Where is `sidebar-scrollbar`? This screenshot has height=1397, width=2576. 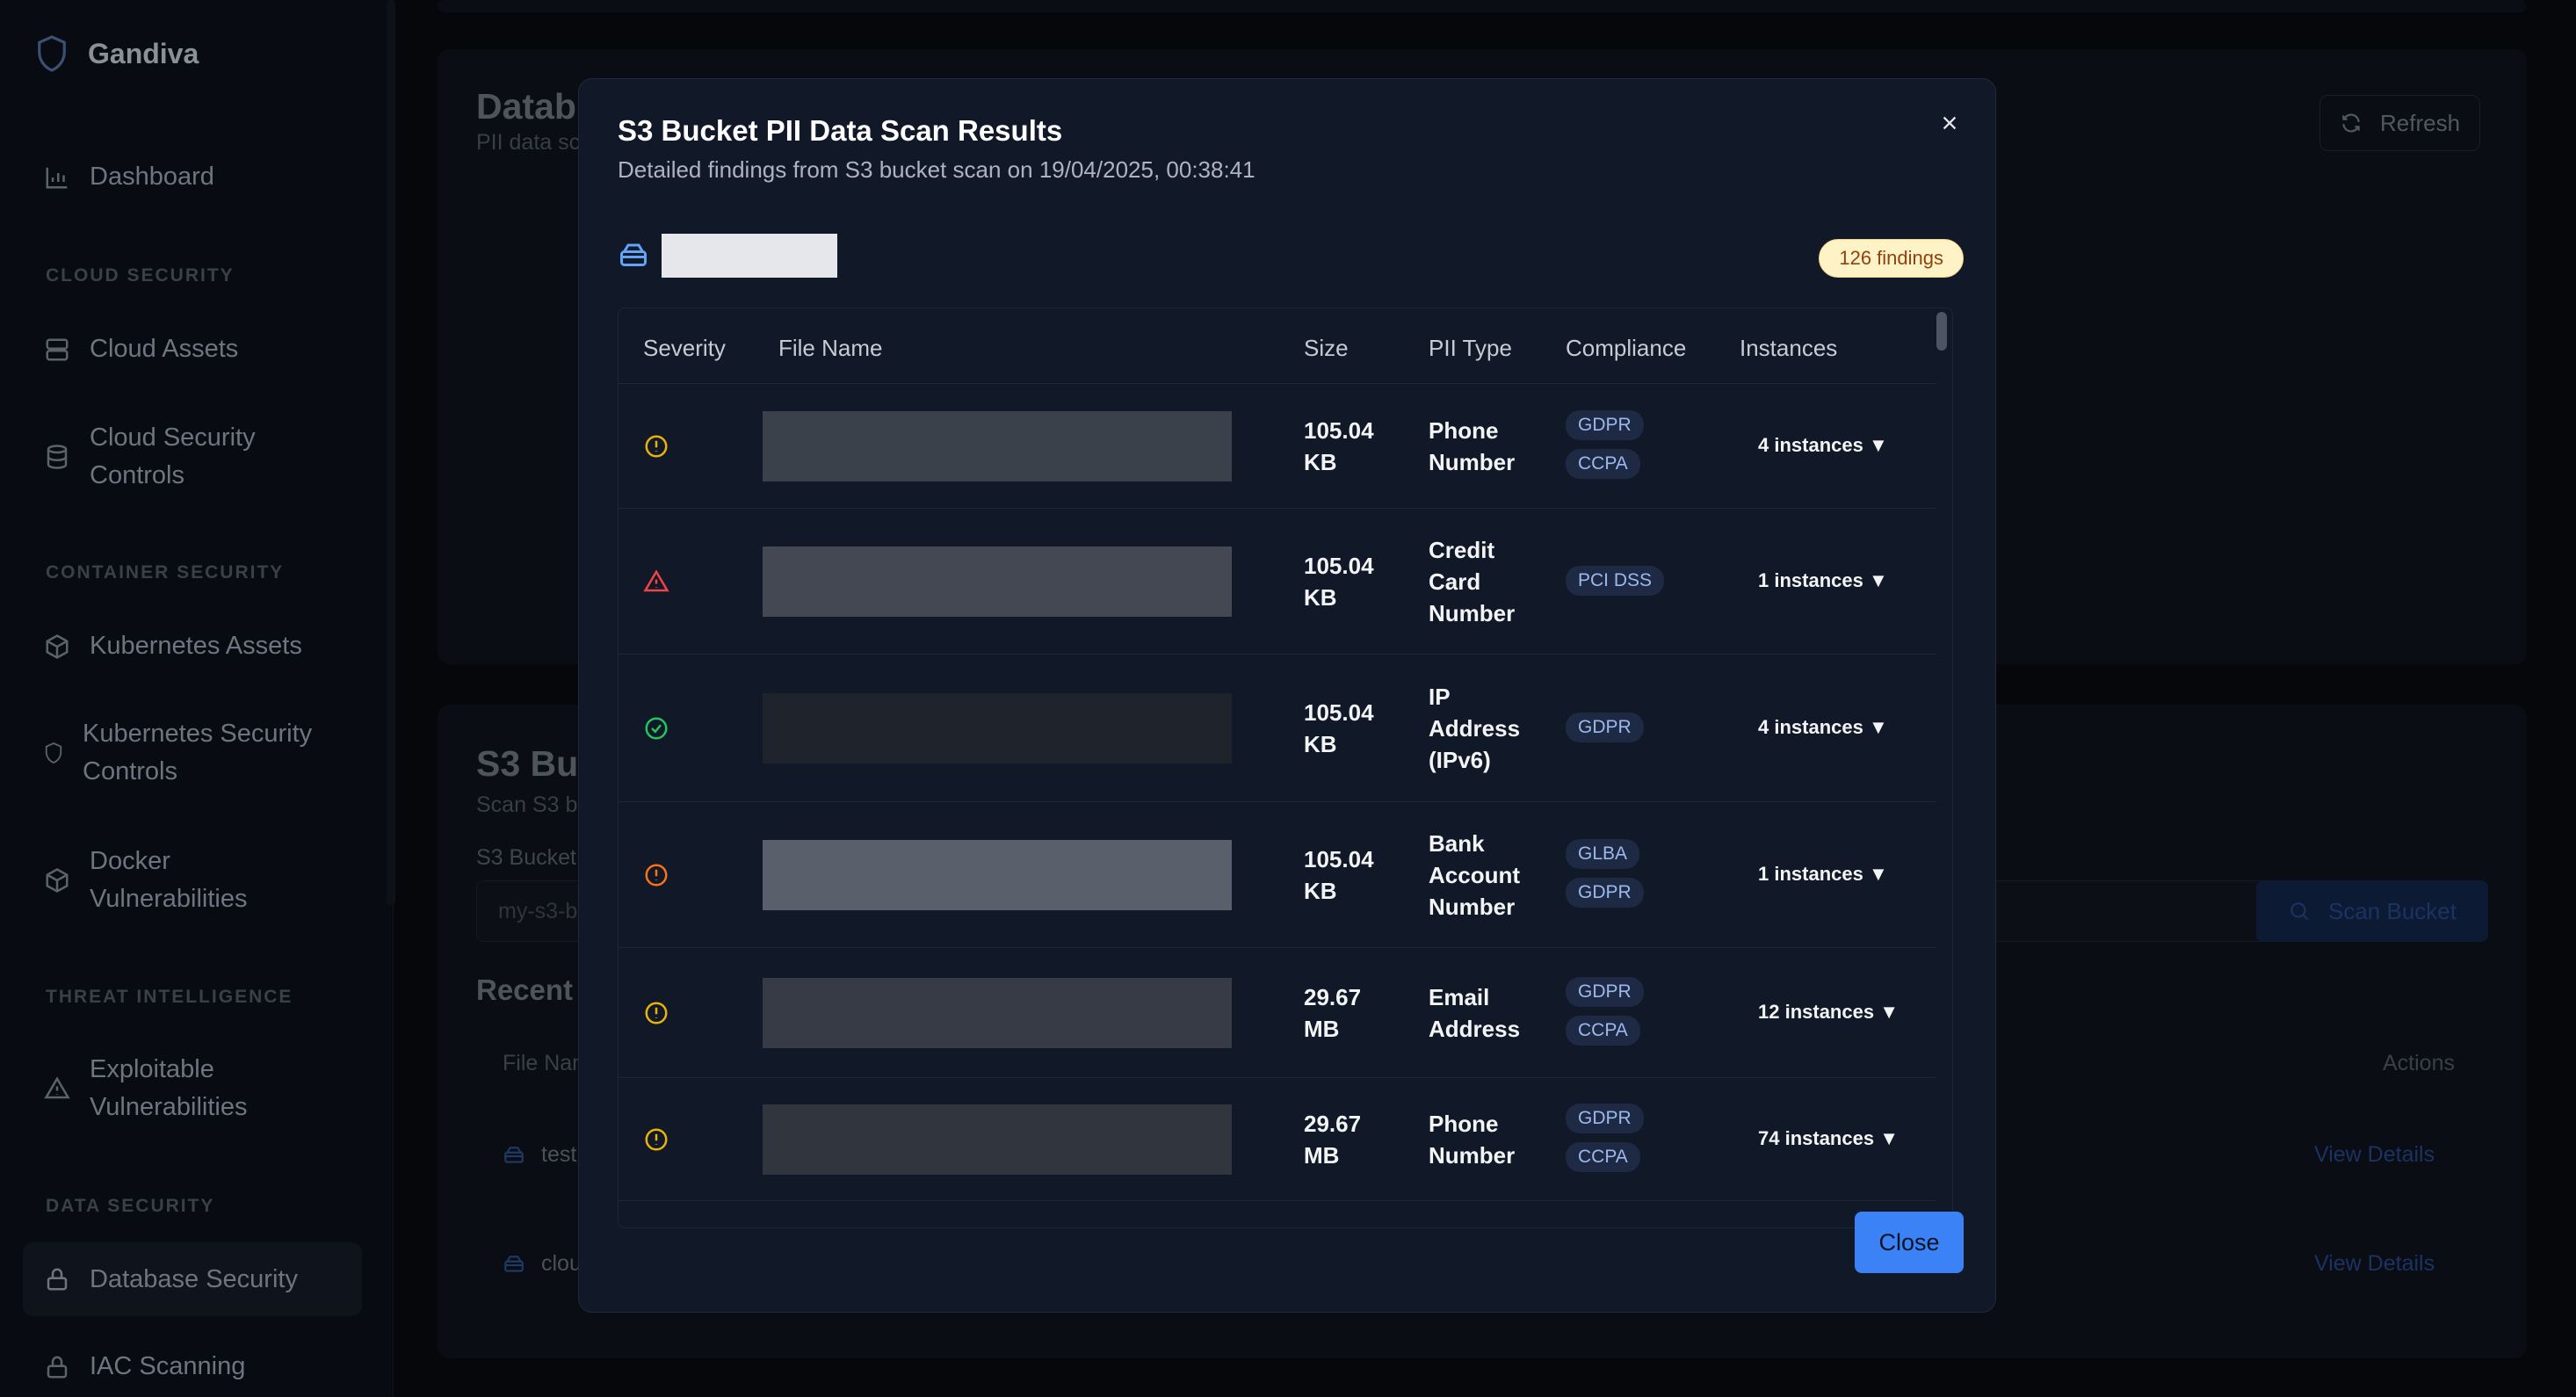
sidebar-scrollbar is located at coordinates (391, 453).